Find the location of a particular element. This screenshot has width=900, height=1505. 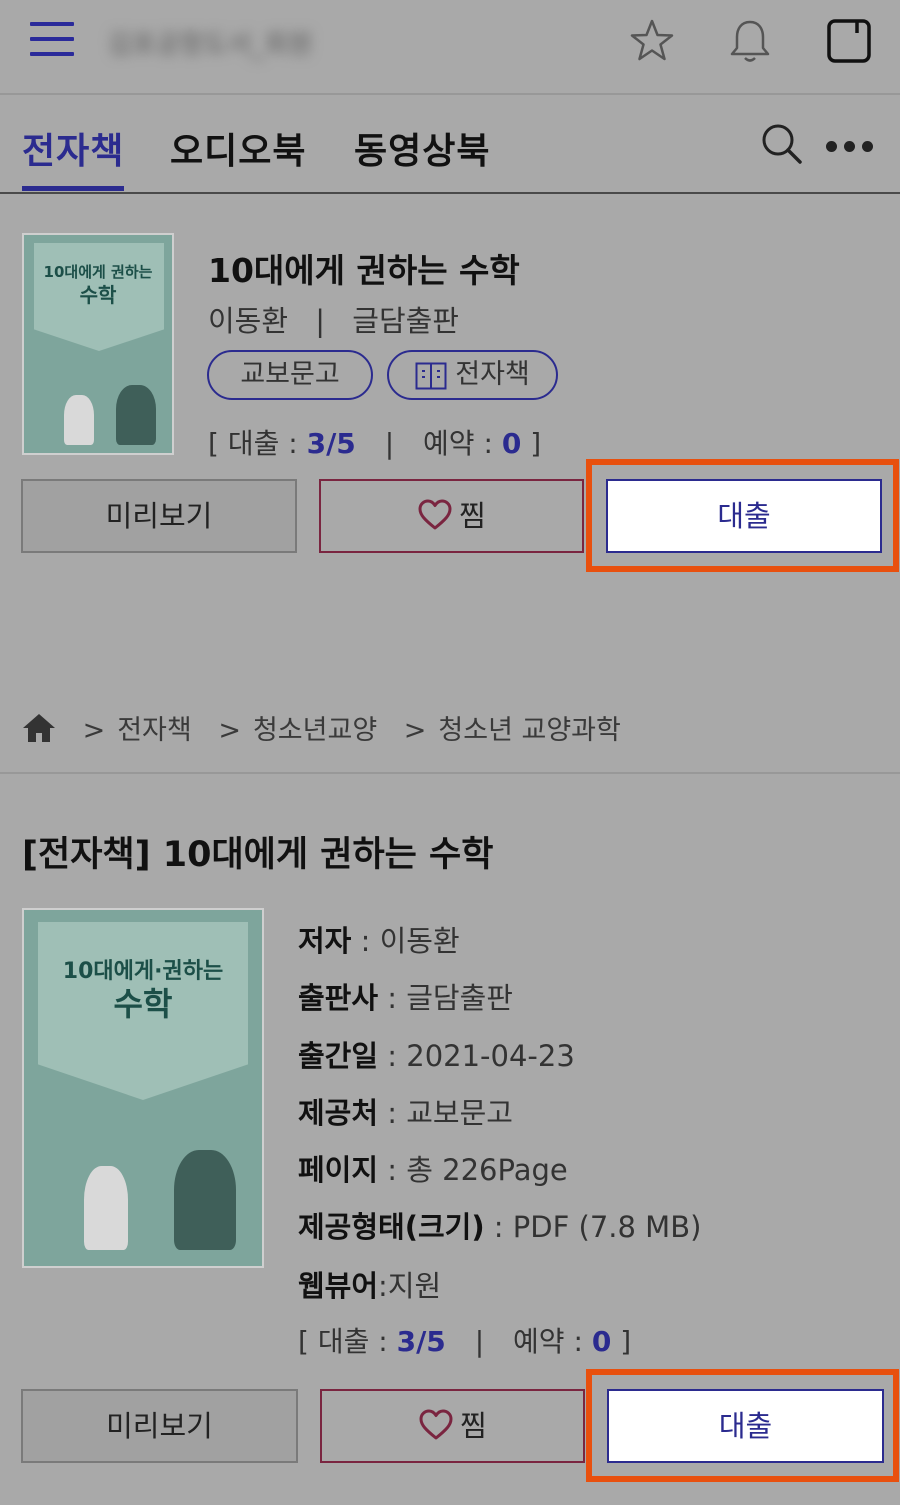

detail-row-author: 저자 : 이동환 is located at coordinates (379, 939).